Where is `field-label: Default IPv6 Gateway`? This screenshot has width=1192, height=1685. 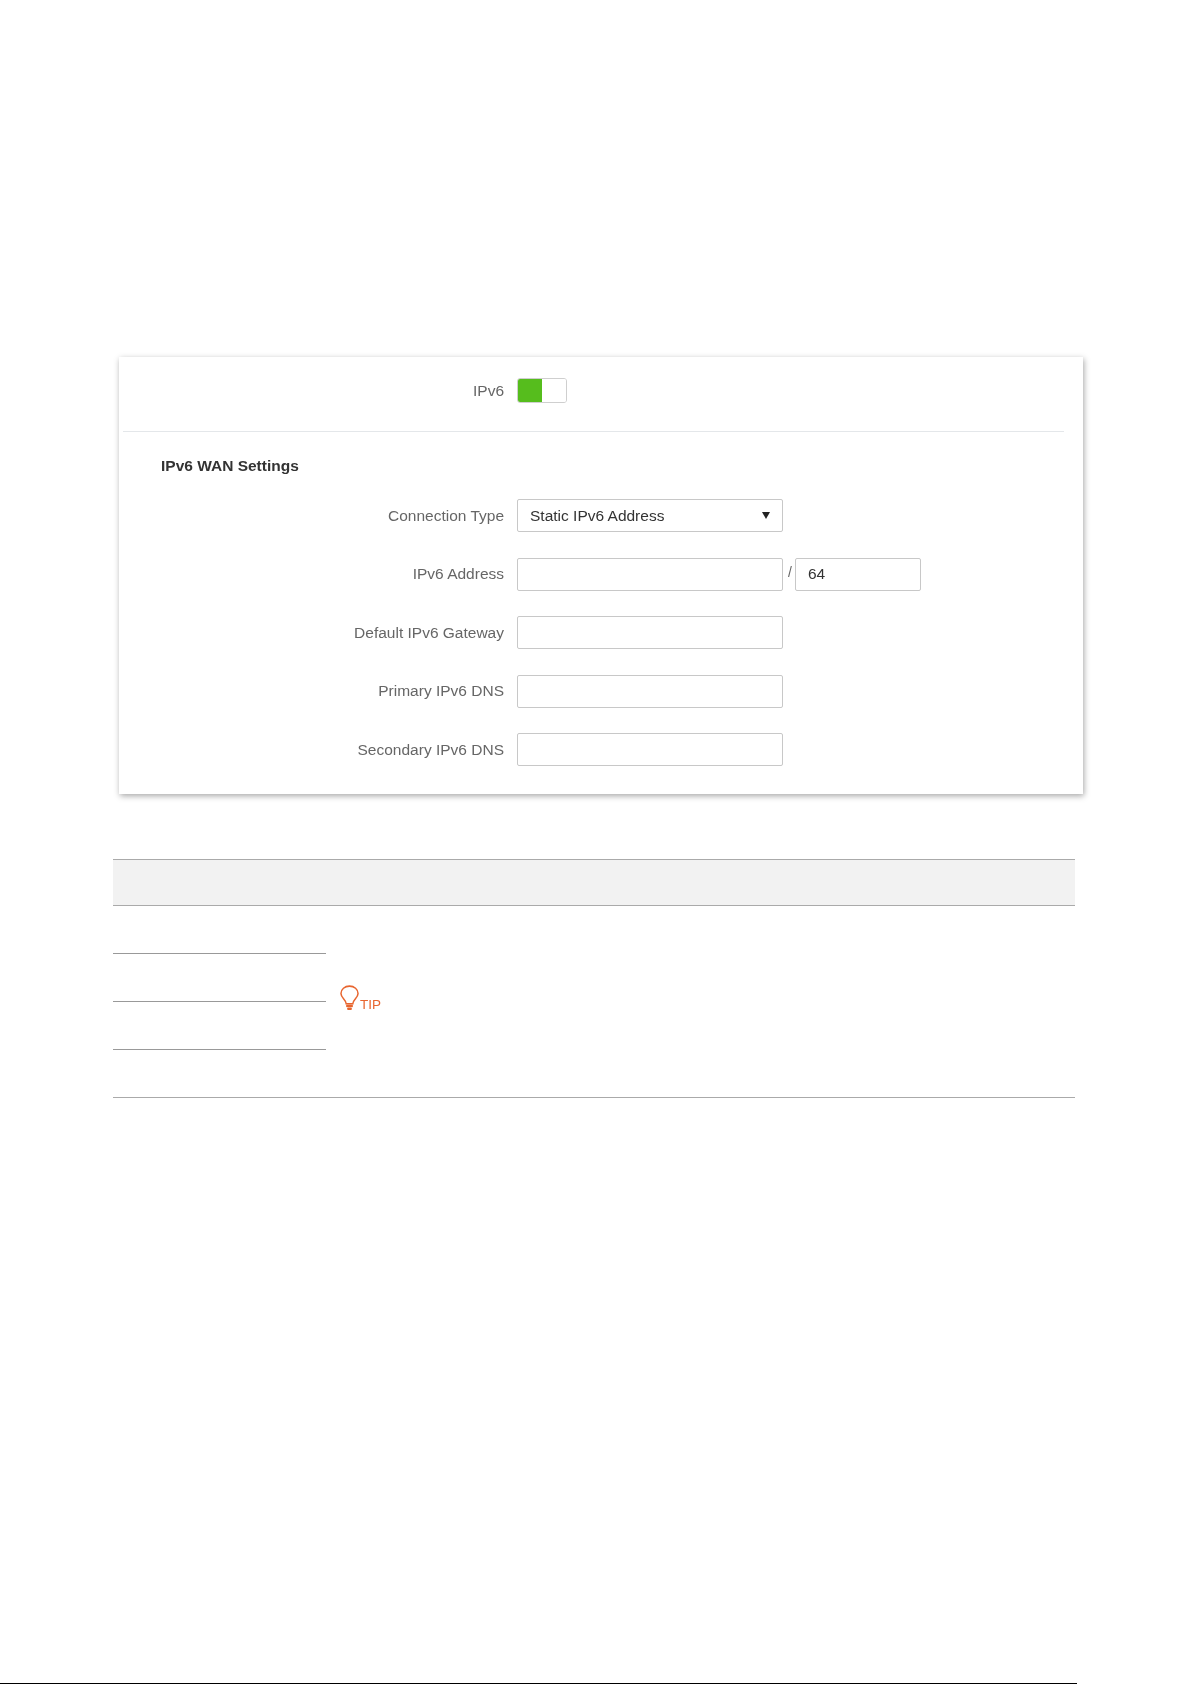
field-label: Default IPv6 Gateway is located at coordinates (428, 632).